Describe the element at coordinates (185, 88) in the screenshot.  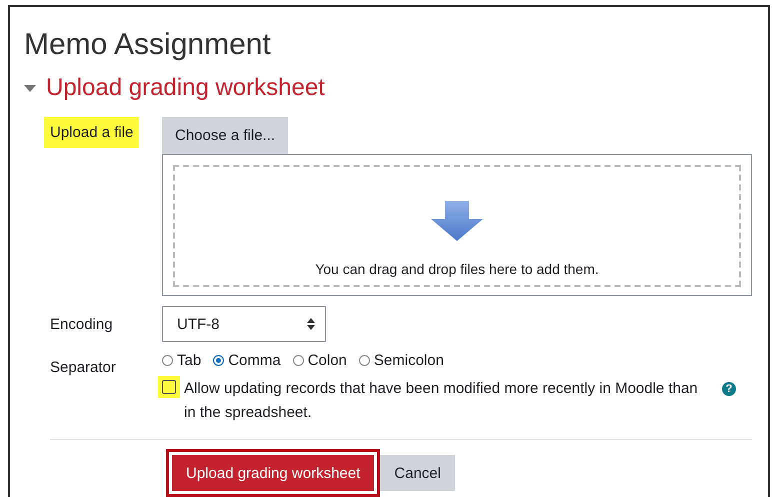
I see `section-heading: Upload grading worksheet` at that location.